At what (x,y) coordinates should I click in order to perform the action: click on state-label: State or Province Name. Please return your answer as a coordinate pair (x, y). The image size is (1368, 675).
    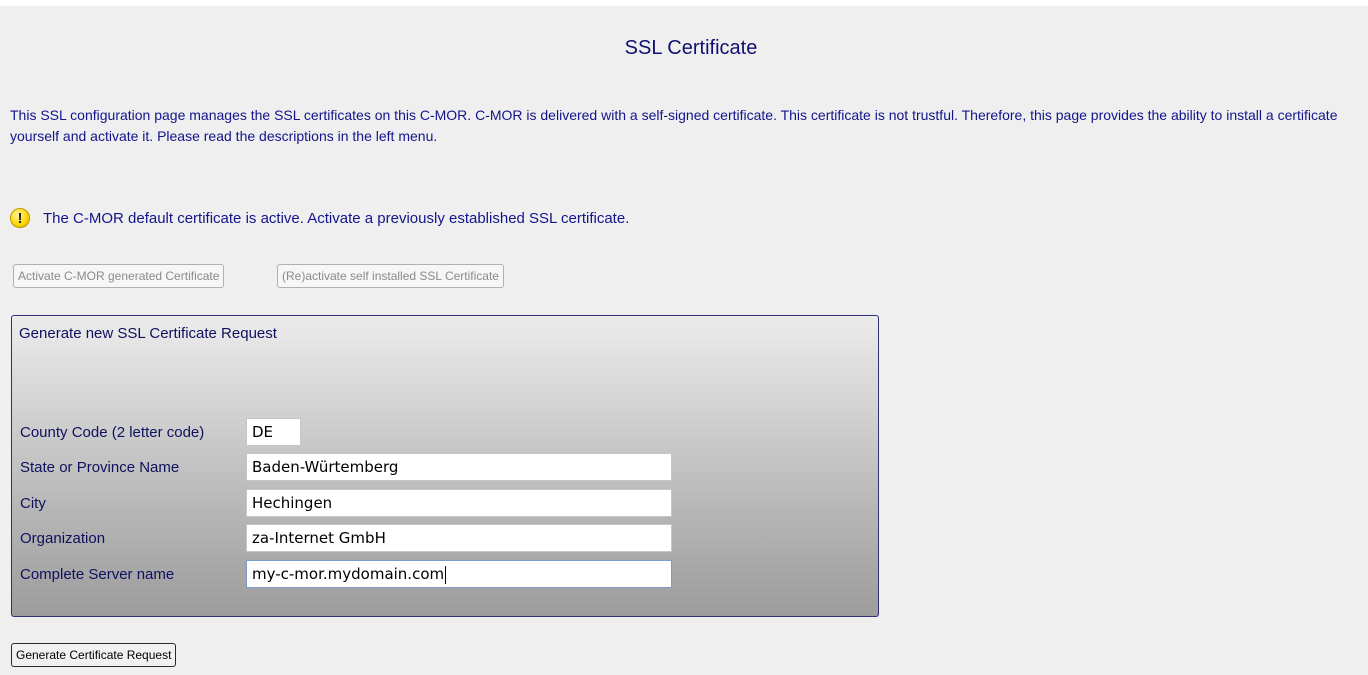
    Looking at the image, I should click on (100, 467).